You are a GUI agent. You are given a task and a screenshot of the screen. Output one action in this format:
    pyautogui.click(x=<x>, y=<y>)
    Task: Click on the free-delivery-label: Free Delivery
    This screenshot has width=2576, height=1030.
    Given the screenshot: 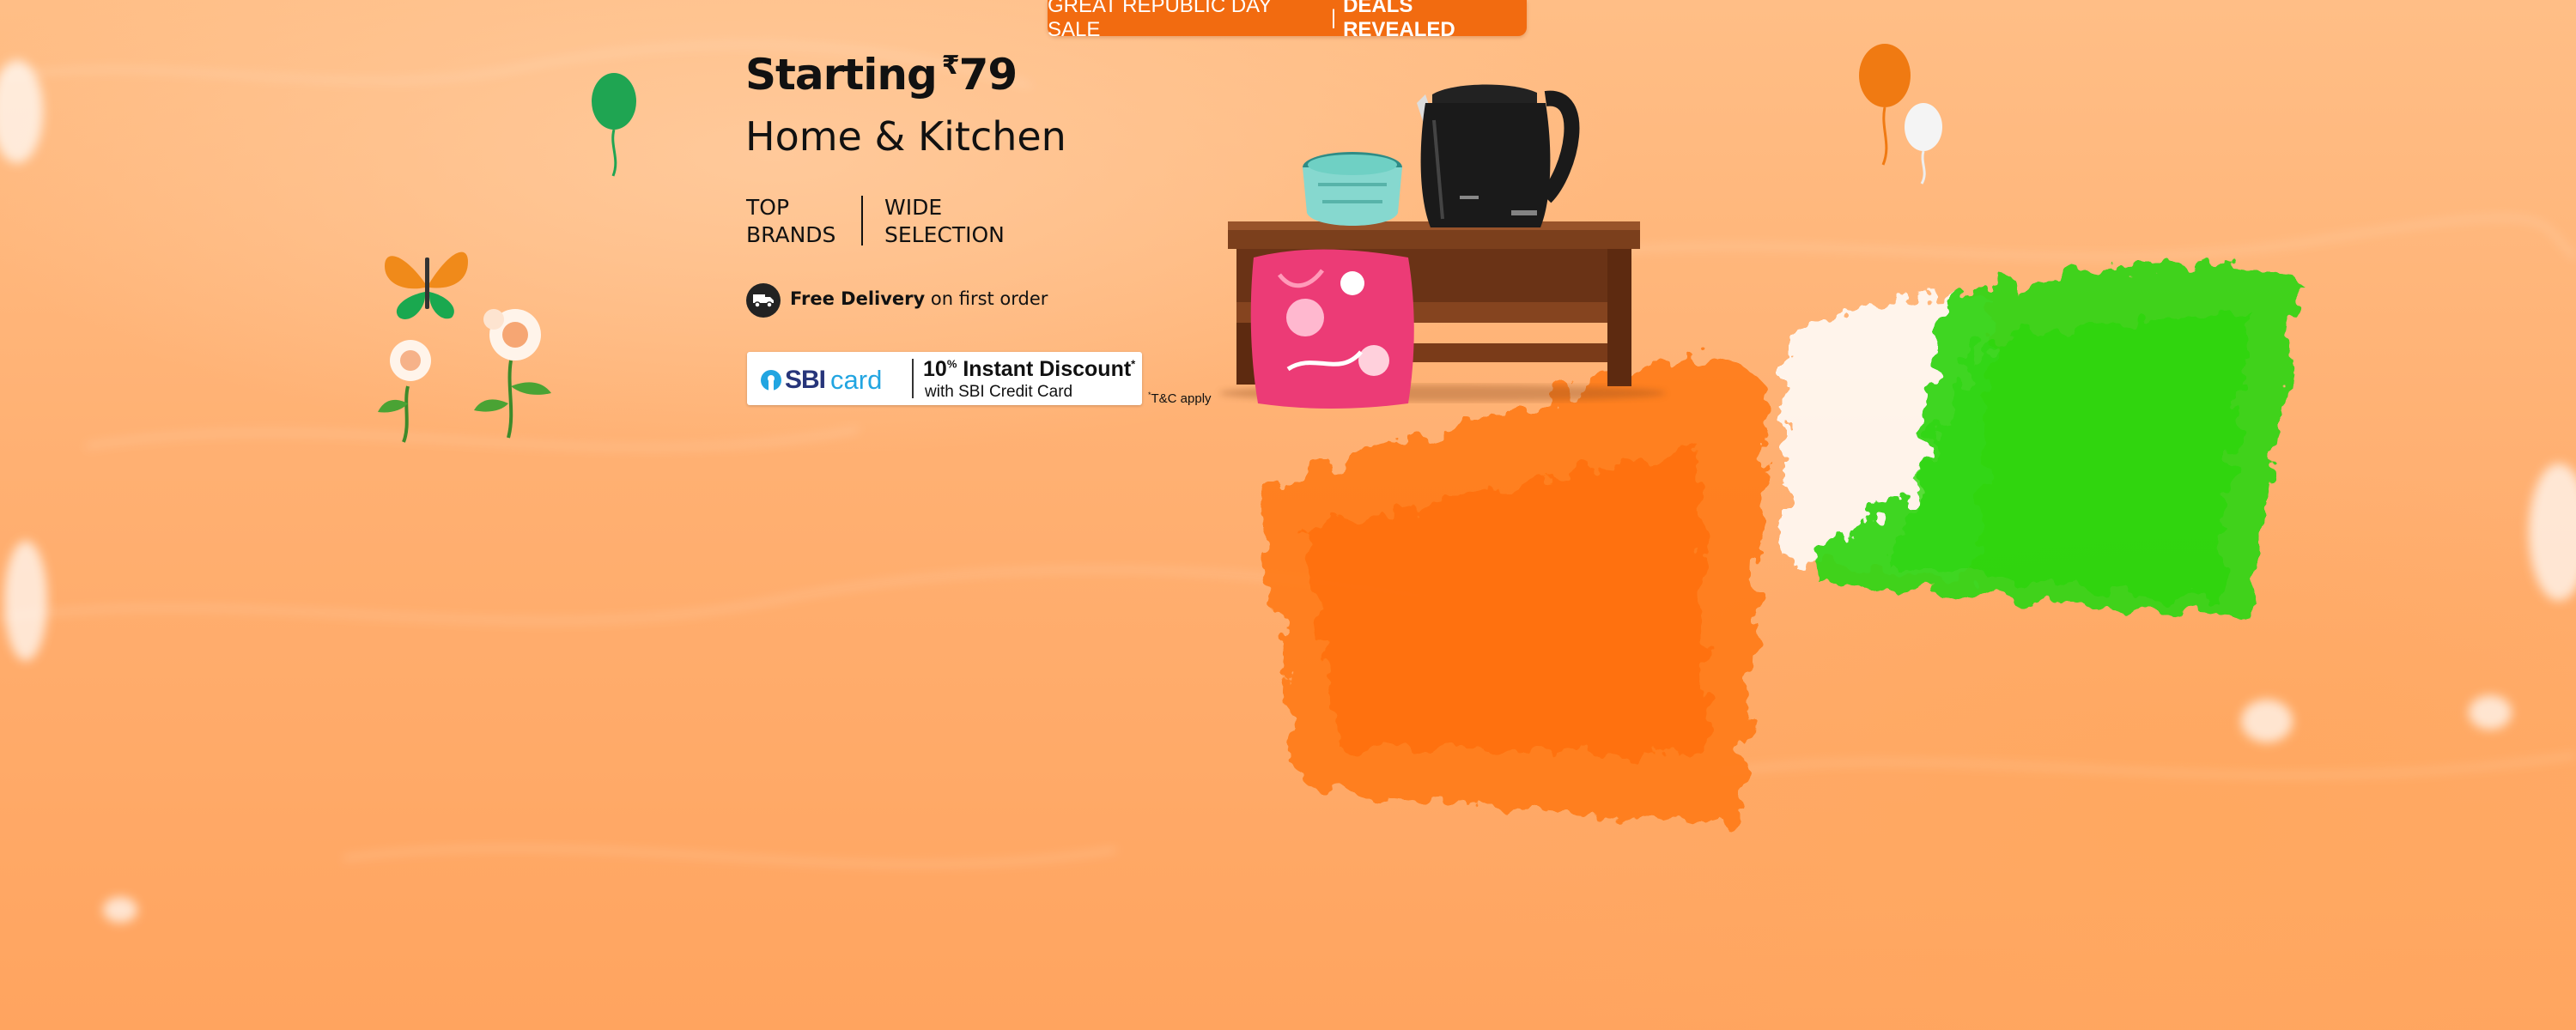 What is the action you would take?
    pyautogui.click(x=858, y=298)
    